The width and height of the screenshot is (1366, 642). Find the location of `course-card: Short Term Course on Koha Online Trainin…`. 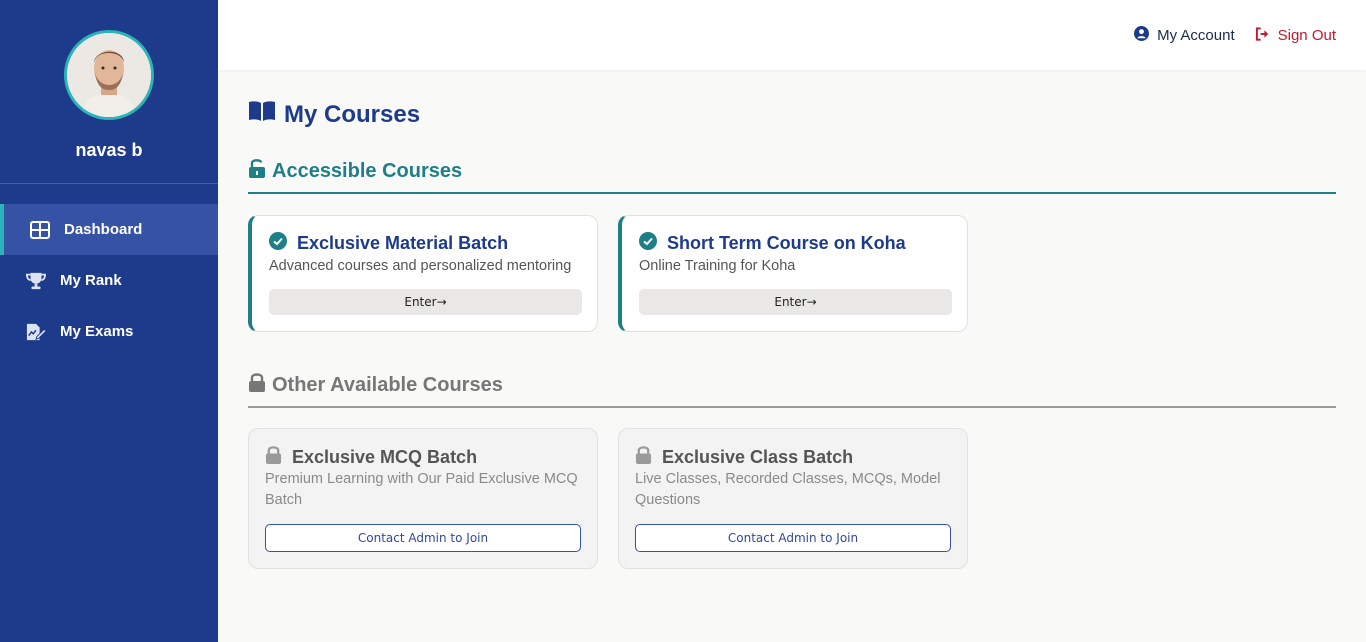

course-card: Short Term Course on Koha Online Trainin… is located at coordinates (793, 273).